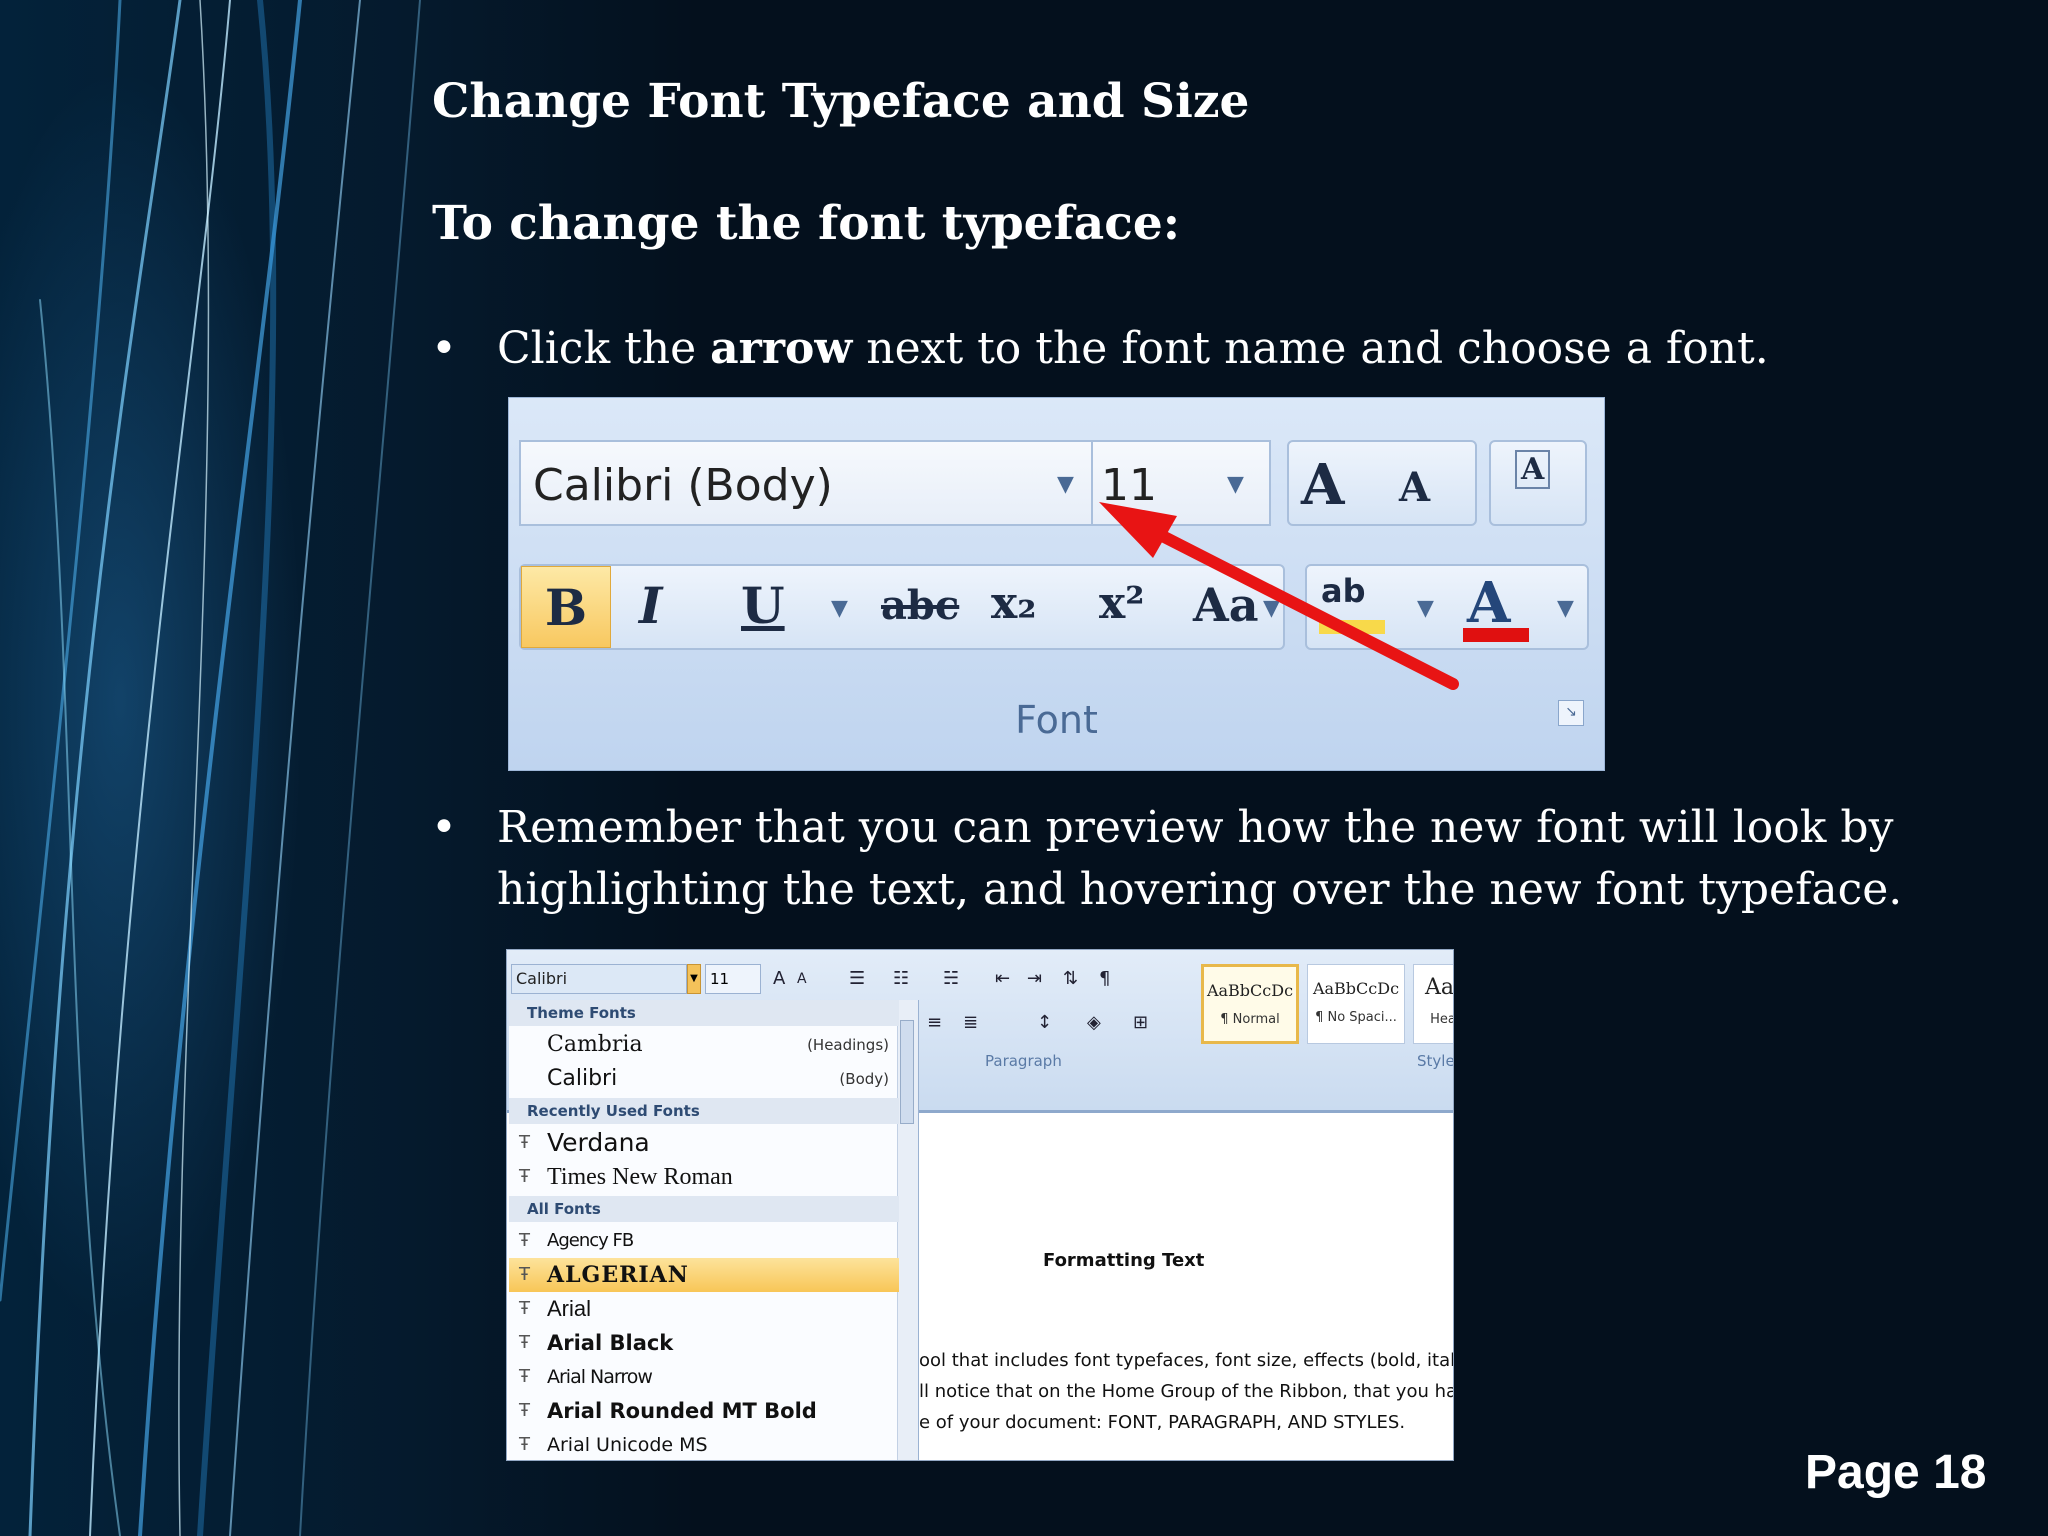  What do you see at coordinates (951, 979) in the screenshot?
I see `mini-multilevel-icon: ☵` at bounding box center [951, 979].